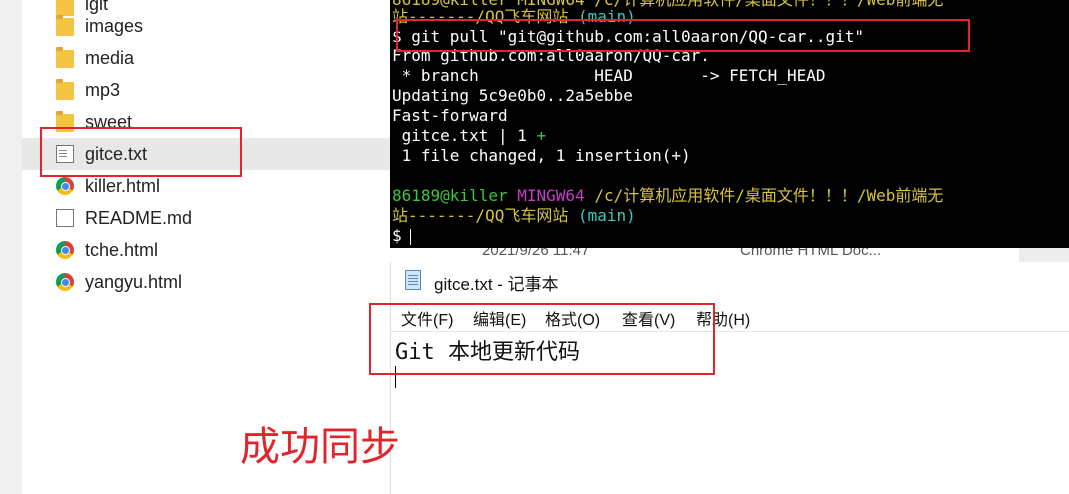 This screenshot has height=494, width=1069. Describe the element at coordinates (551, 195) in the screenshot. I see `prompt-host: MINGW64` at that location.